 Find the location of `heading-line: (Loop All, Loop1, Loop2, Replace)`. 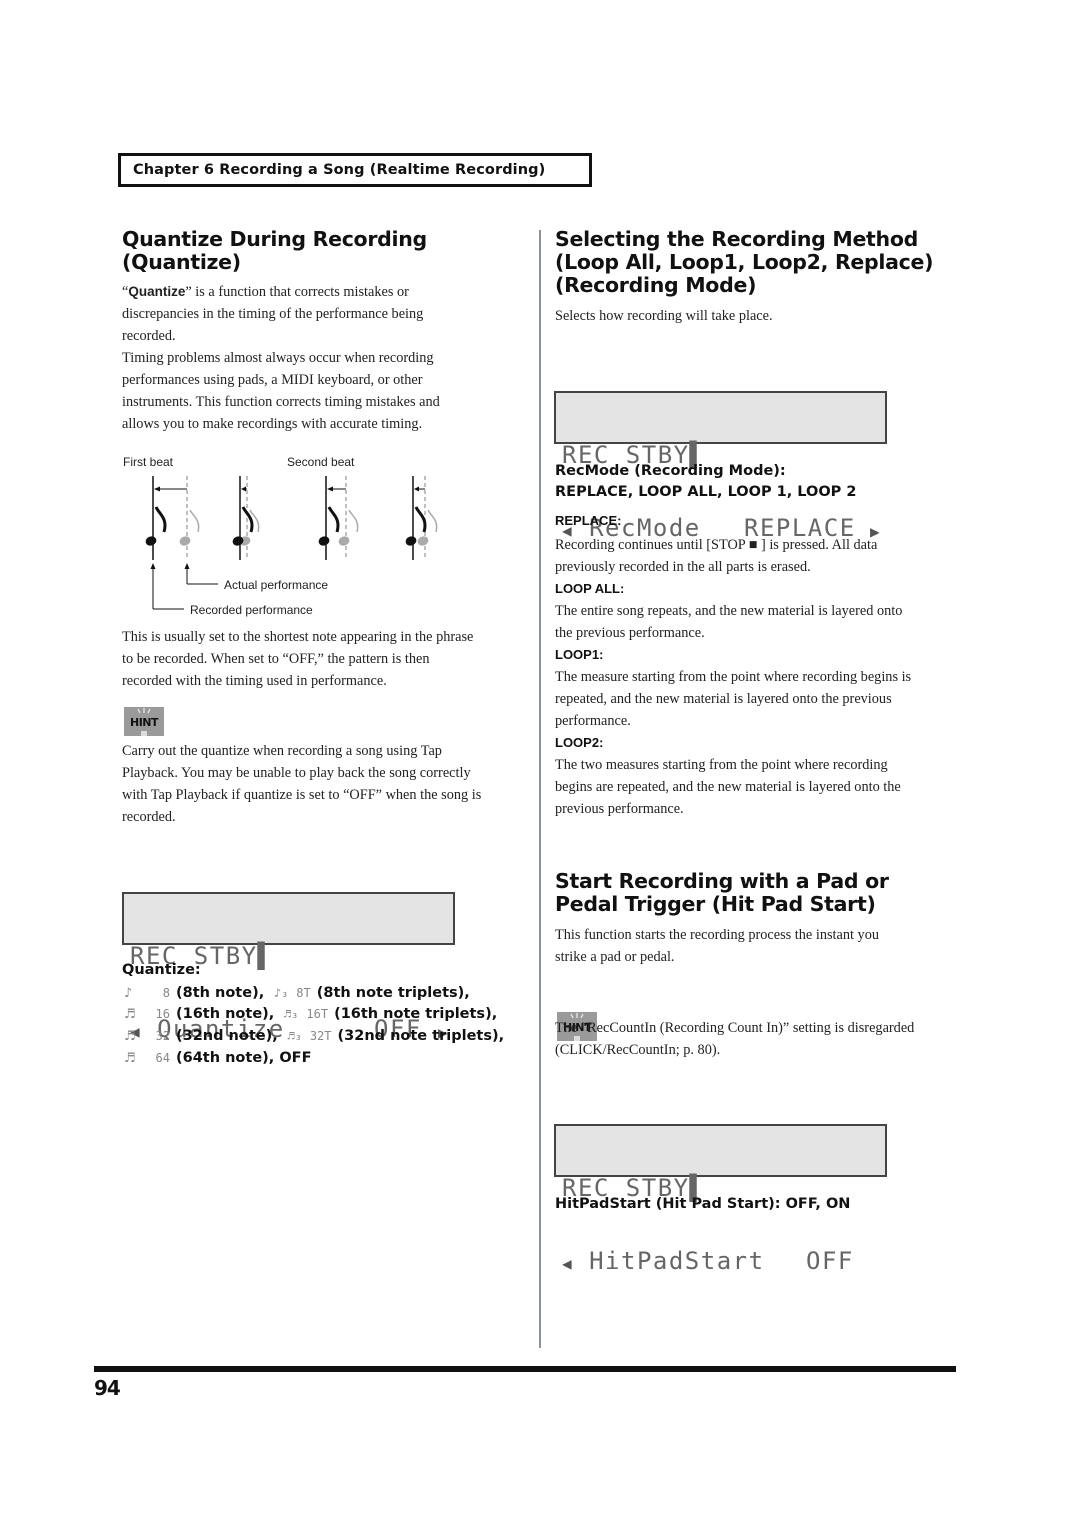

heading-line: (Loop All, Loop1, Loop2, Replace) is located at coordinates (744, 262).